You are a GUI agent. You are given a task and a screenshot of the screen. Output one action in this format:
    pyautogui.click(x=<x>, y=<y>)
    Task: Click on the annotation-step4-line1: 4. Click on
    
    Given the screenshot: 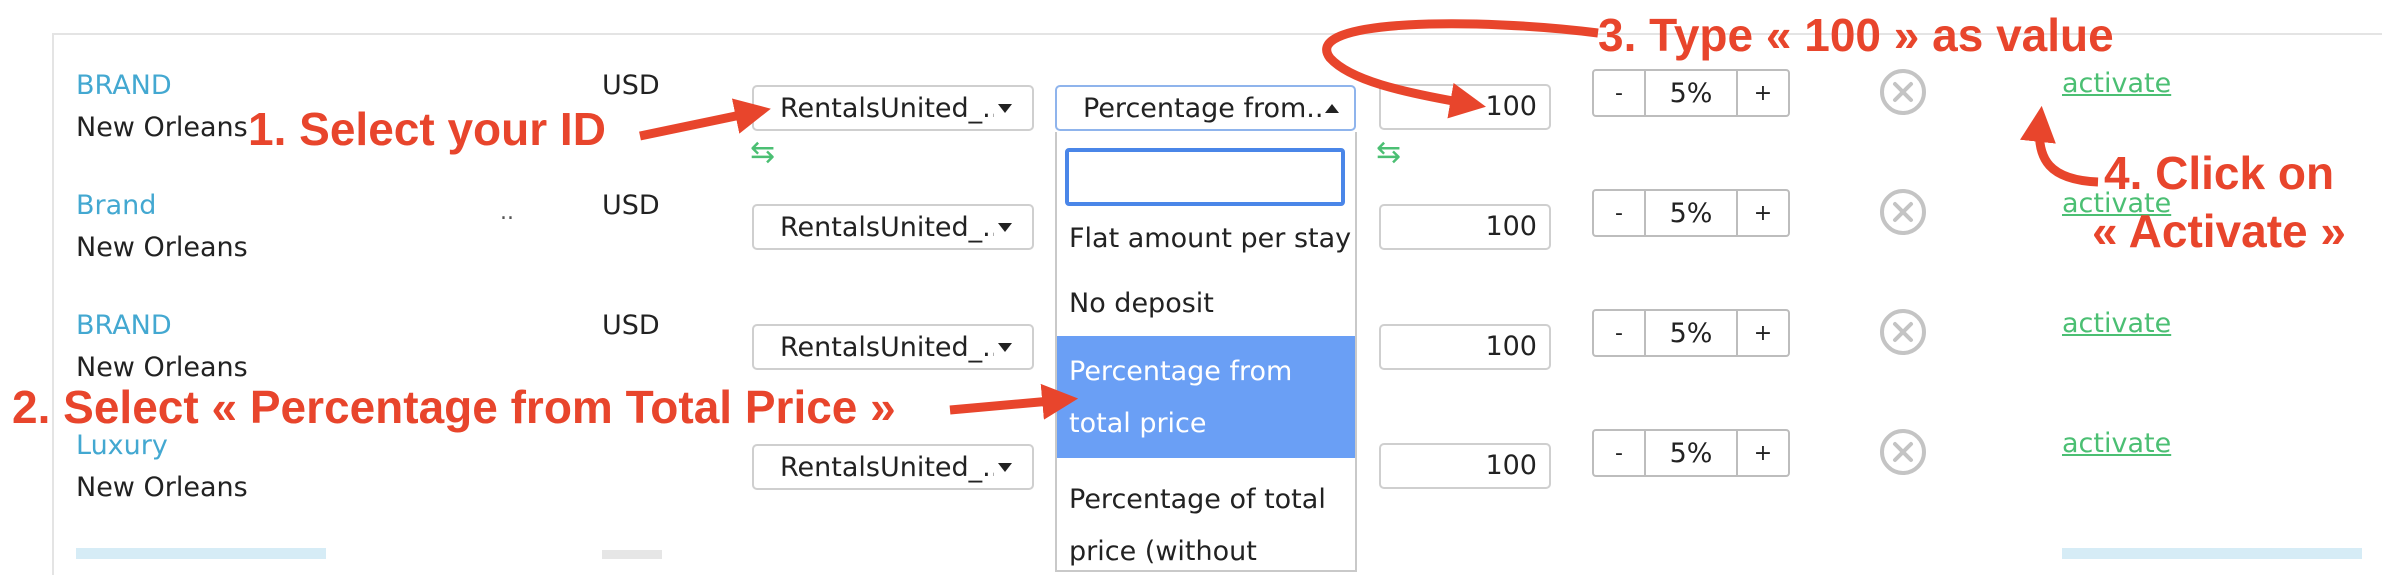 What is the action you would take?
    pyautogui.click(x=2219, y=173)
    